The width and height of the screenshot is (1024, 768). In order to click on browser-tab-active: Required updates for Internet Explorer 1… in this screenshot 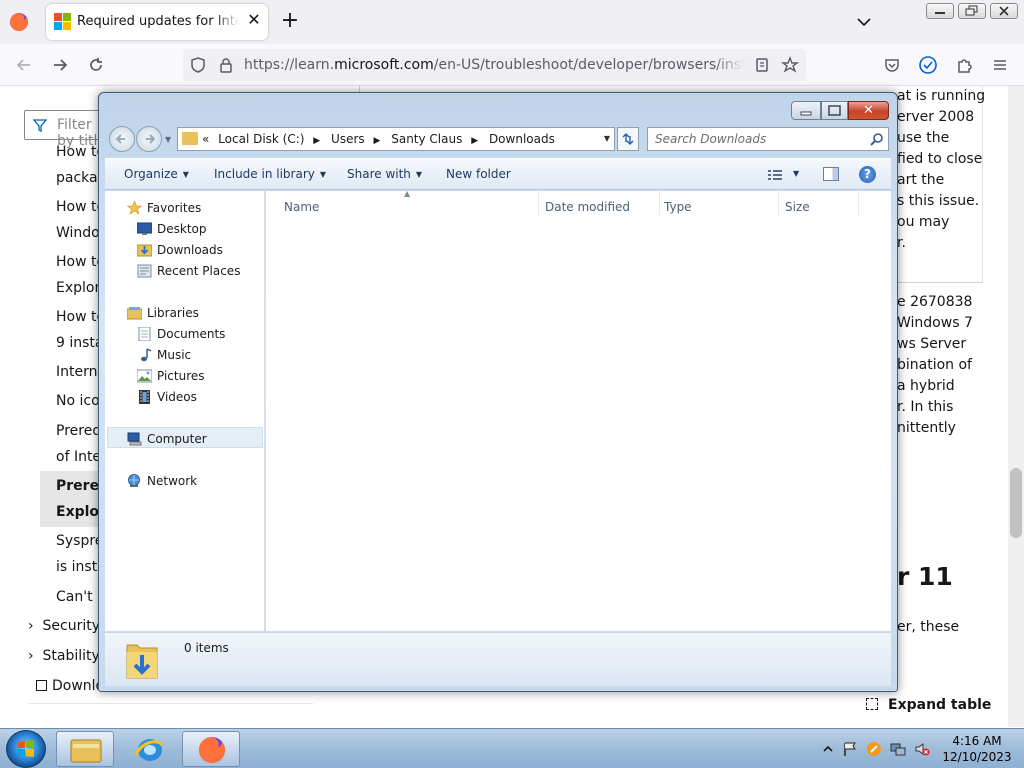, I will do `click(157, 22)`.